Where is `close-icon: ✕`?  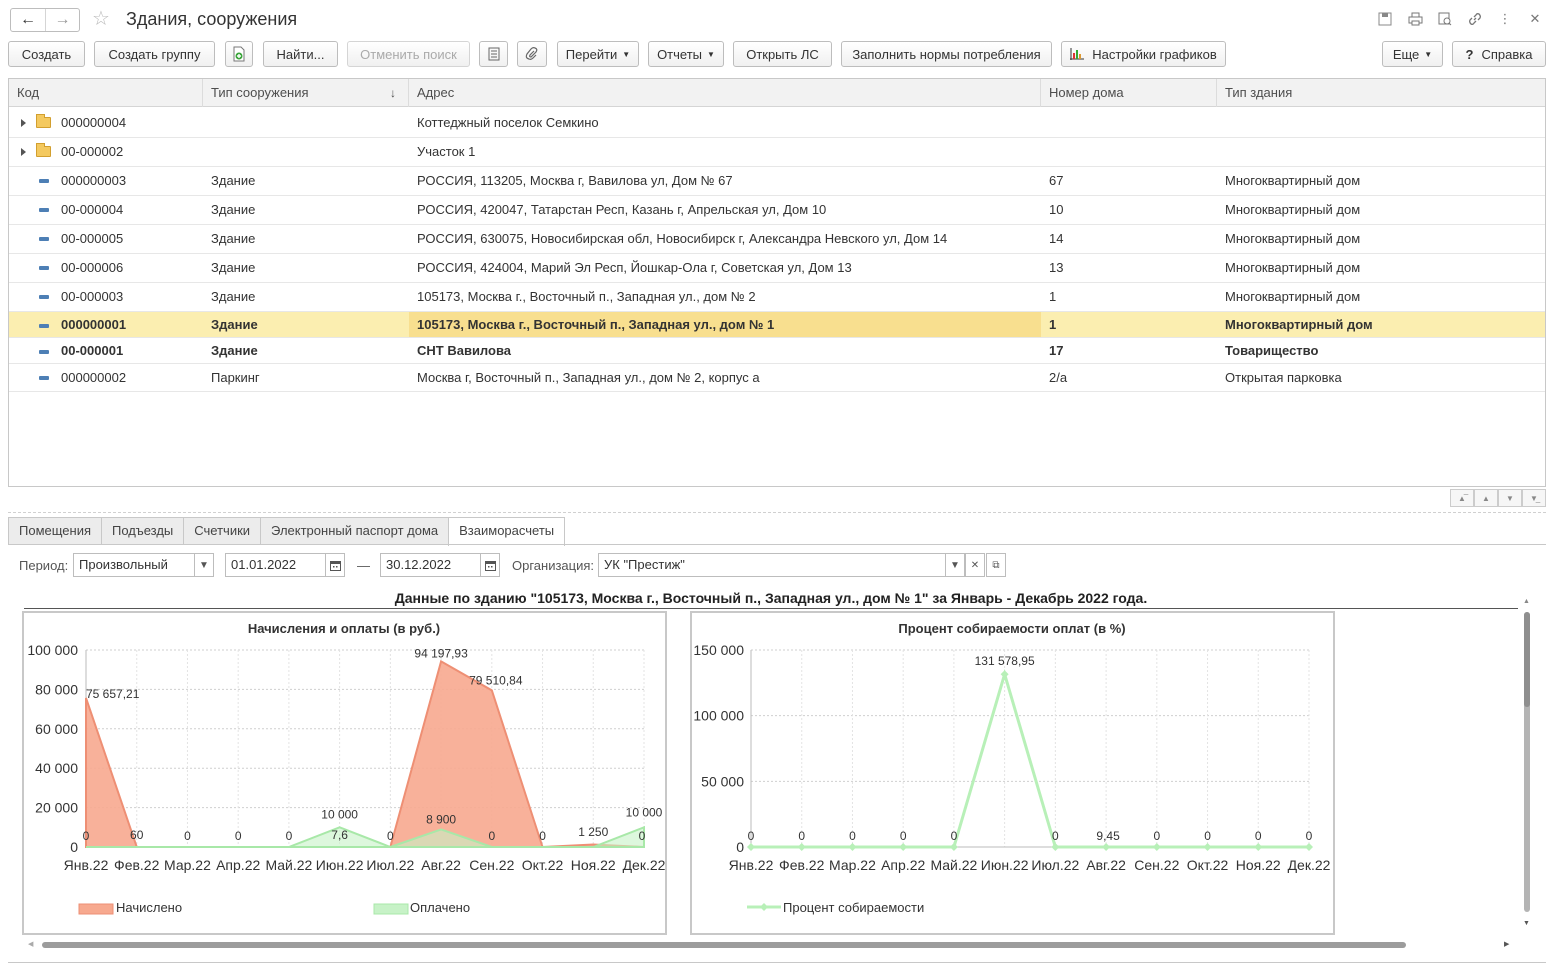
close-icon: ✕ is located at coordinates (1535, 19).